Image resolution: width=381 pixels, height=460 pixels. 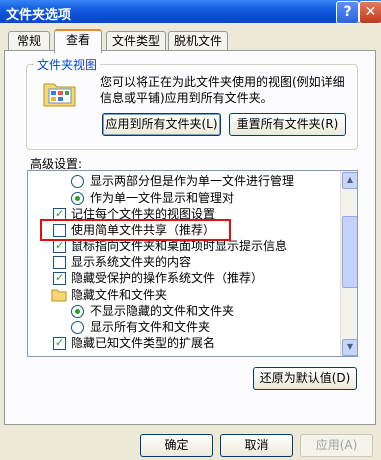 I want to click on list-item: 显示两部分但是作为单一文件进行管理, so click(x=183, y=181).